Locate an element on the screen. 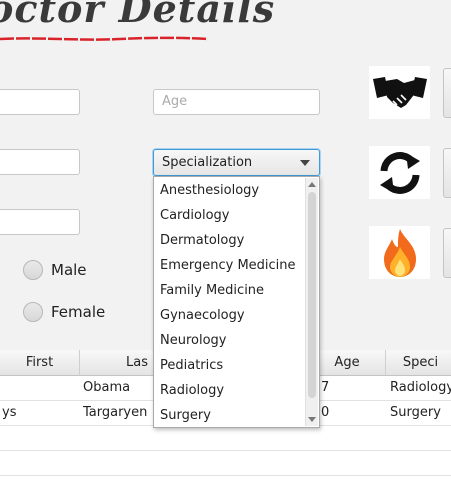 The height and width of the screenshot is (485, 451). update-button is located at coordinates (399, 172).